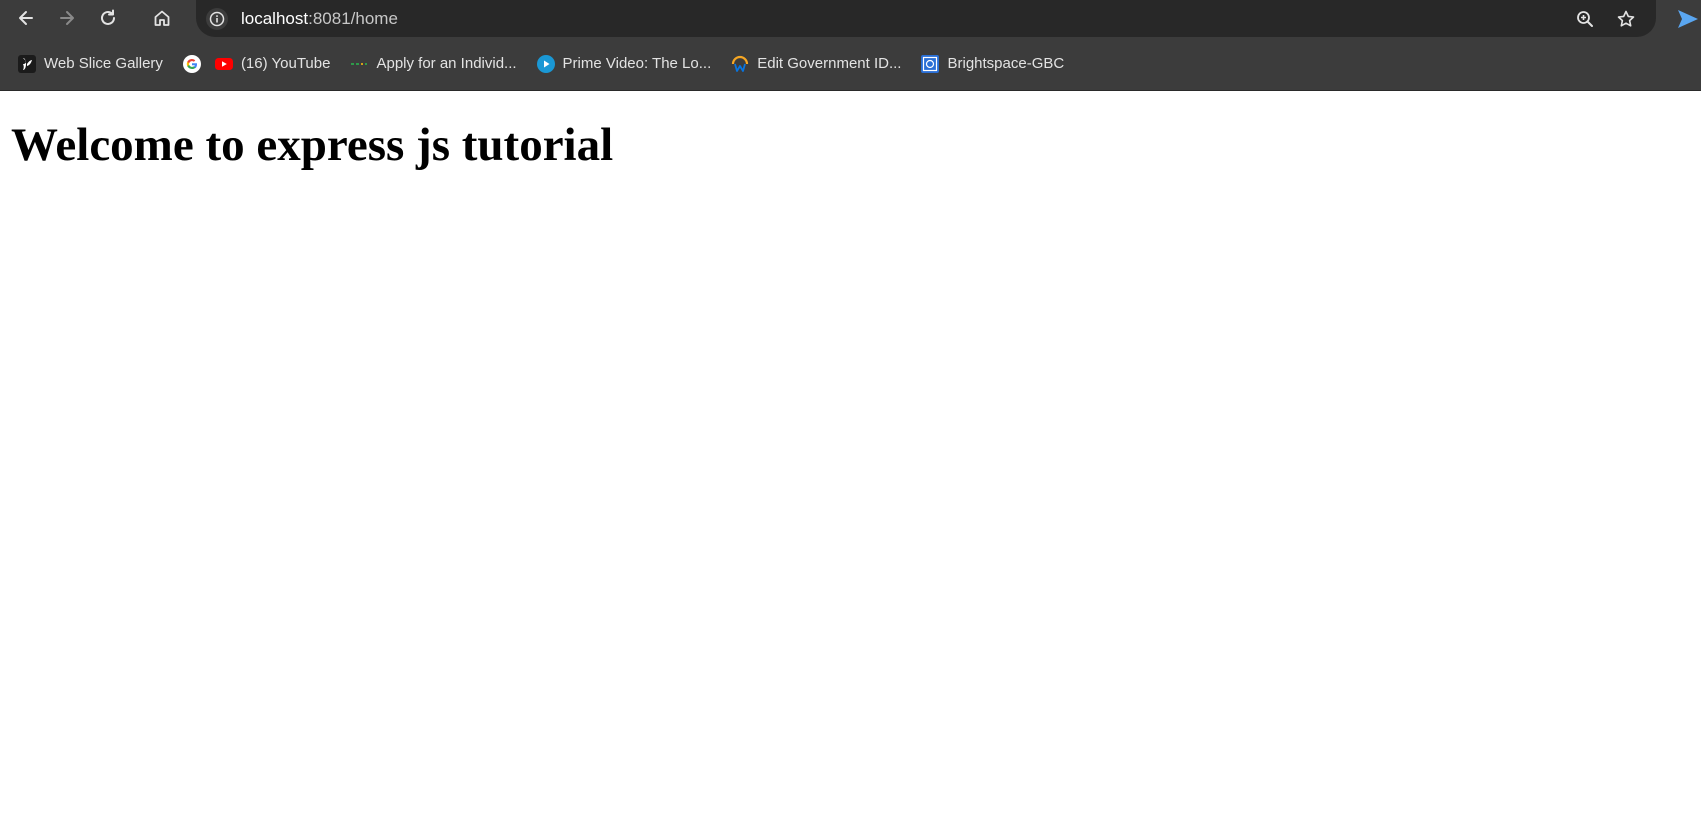 The image size is (1701, 824). I want to click on page-title: Welcome to express js tutorial, so click(312, 145).